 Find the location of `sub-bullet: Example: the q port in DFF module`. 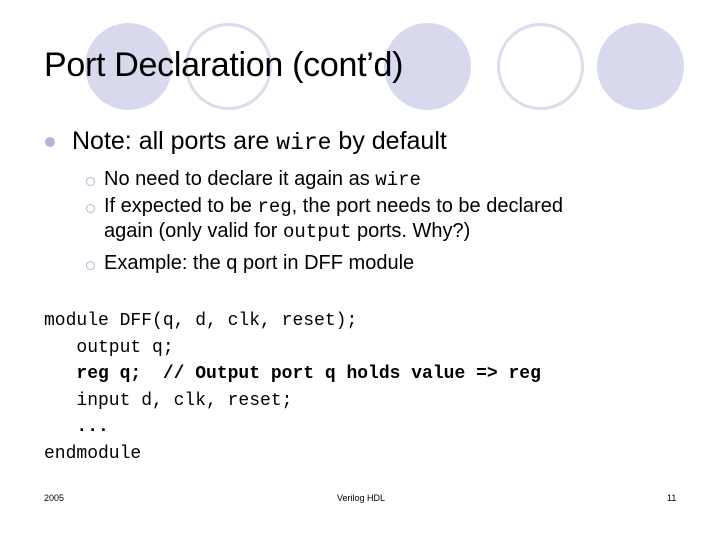

sub-bullet: Example: the q port in DFF module is located at coordinates (259, 263).